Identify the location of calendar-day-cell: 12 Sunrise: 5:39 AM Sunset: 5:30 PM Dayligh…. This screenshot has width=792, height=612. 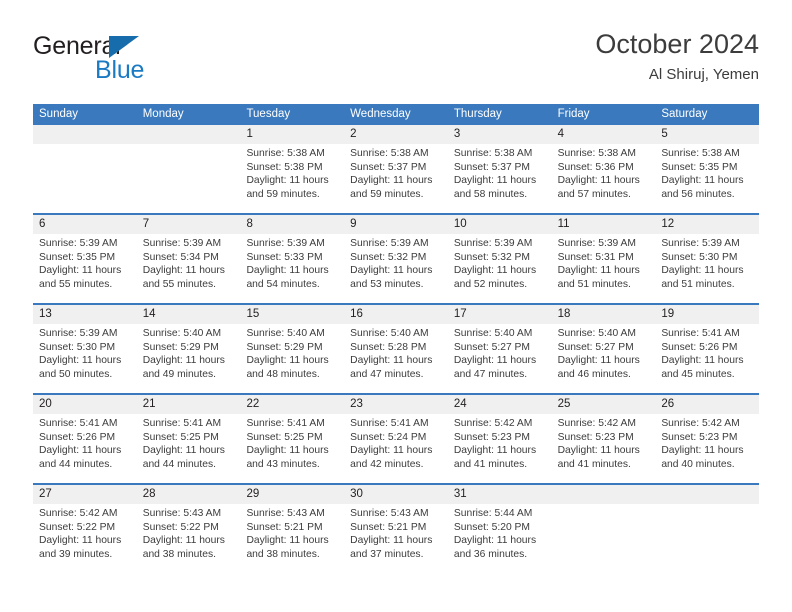
(707, 259).